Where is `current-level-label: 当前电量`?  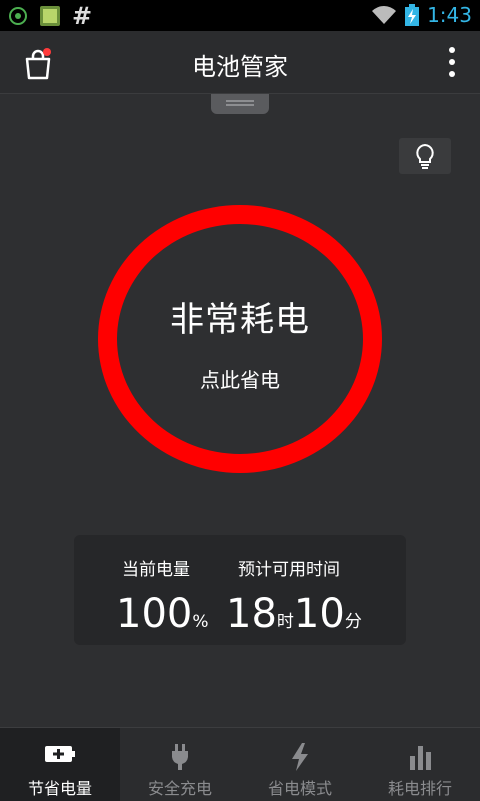 current-level-label: 当前电量 is located at coordinates (156, 570).